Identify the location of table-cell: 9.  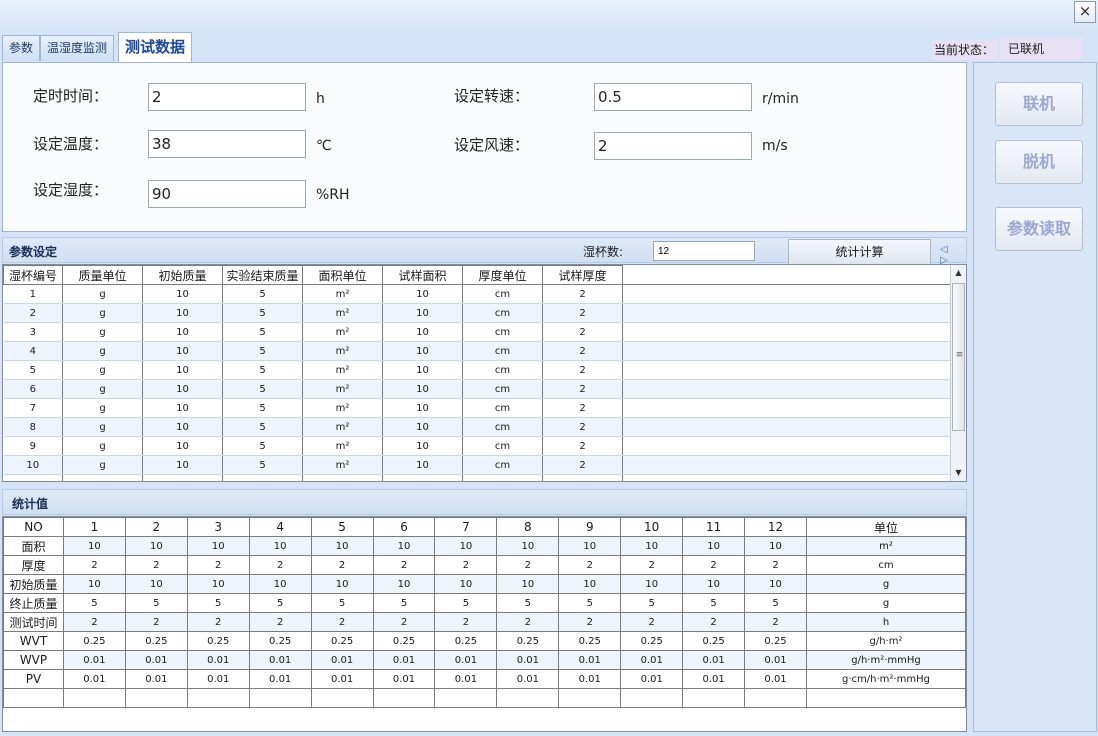
(33, 446).